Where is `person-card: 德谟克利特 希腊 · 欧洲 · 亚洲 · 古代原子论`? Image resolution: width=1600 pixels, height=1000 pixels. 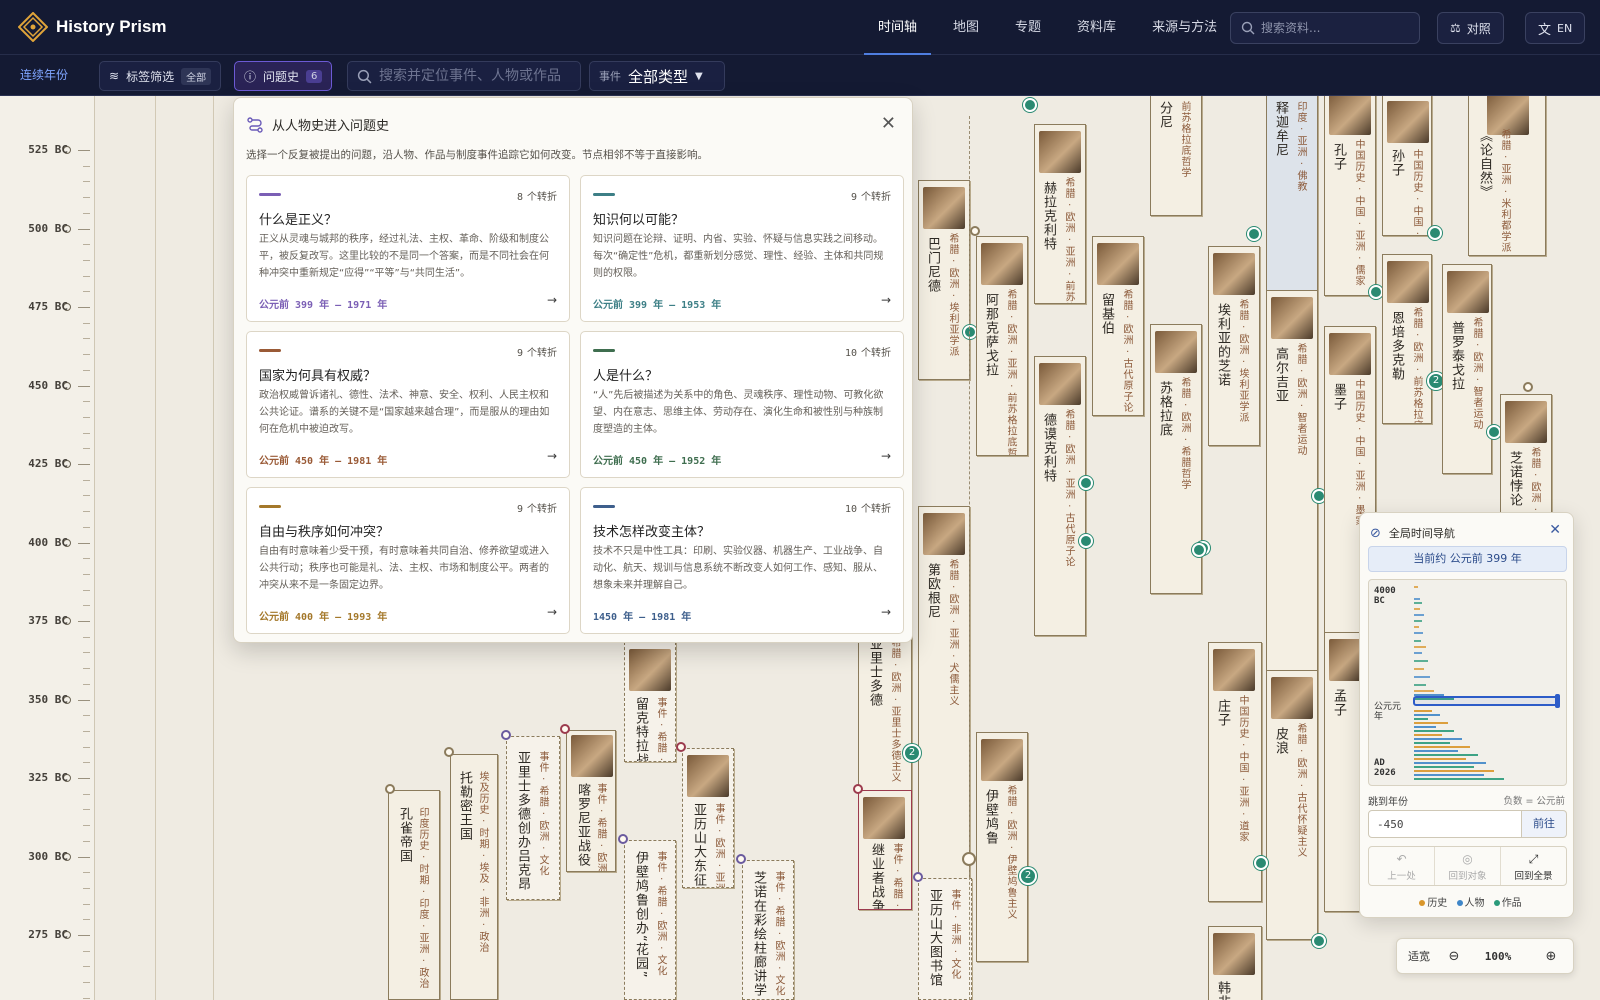 person-card: 德谟克利特 希腊 · 欧洲 · 亚洲 · 古代原子论 is located at coordinates (1060, 496).